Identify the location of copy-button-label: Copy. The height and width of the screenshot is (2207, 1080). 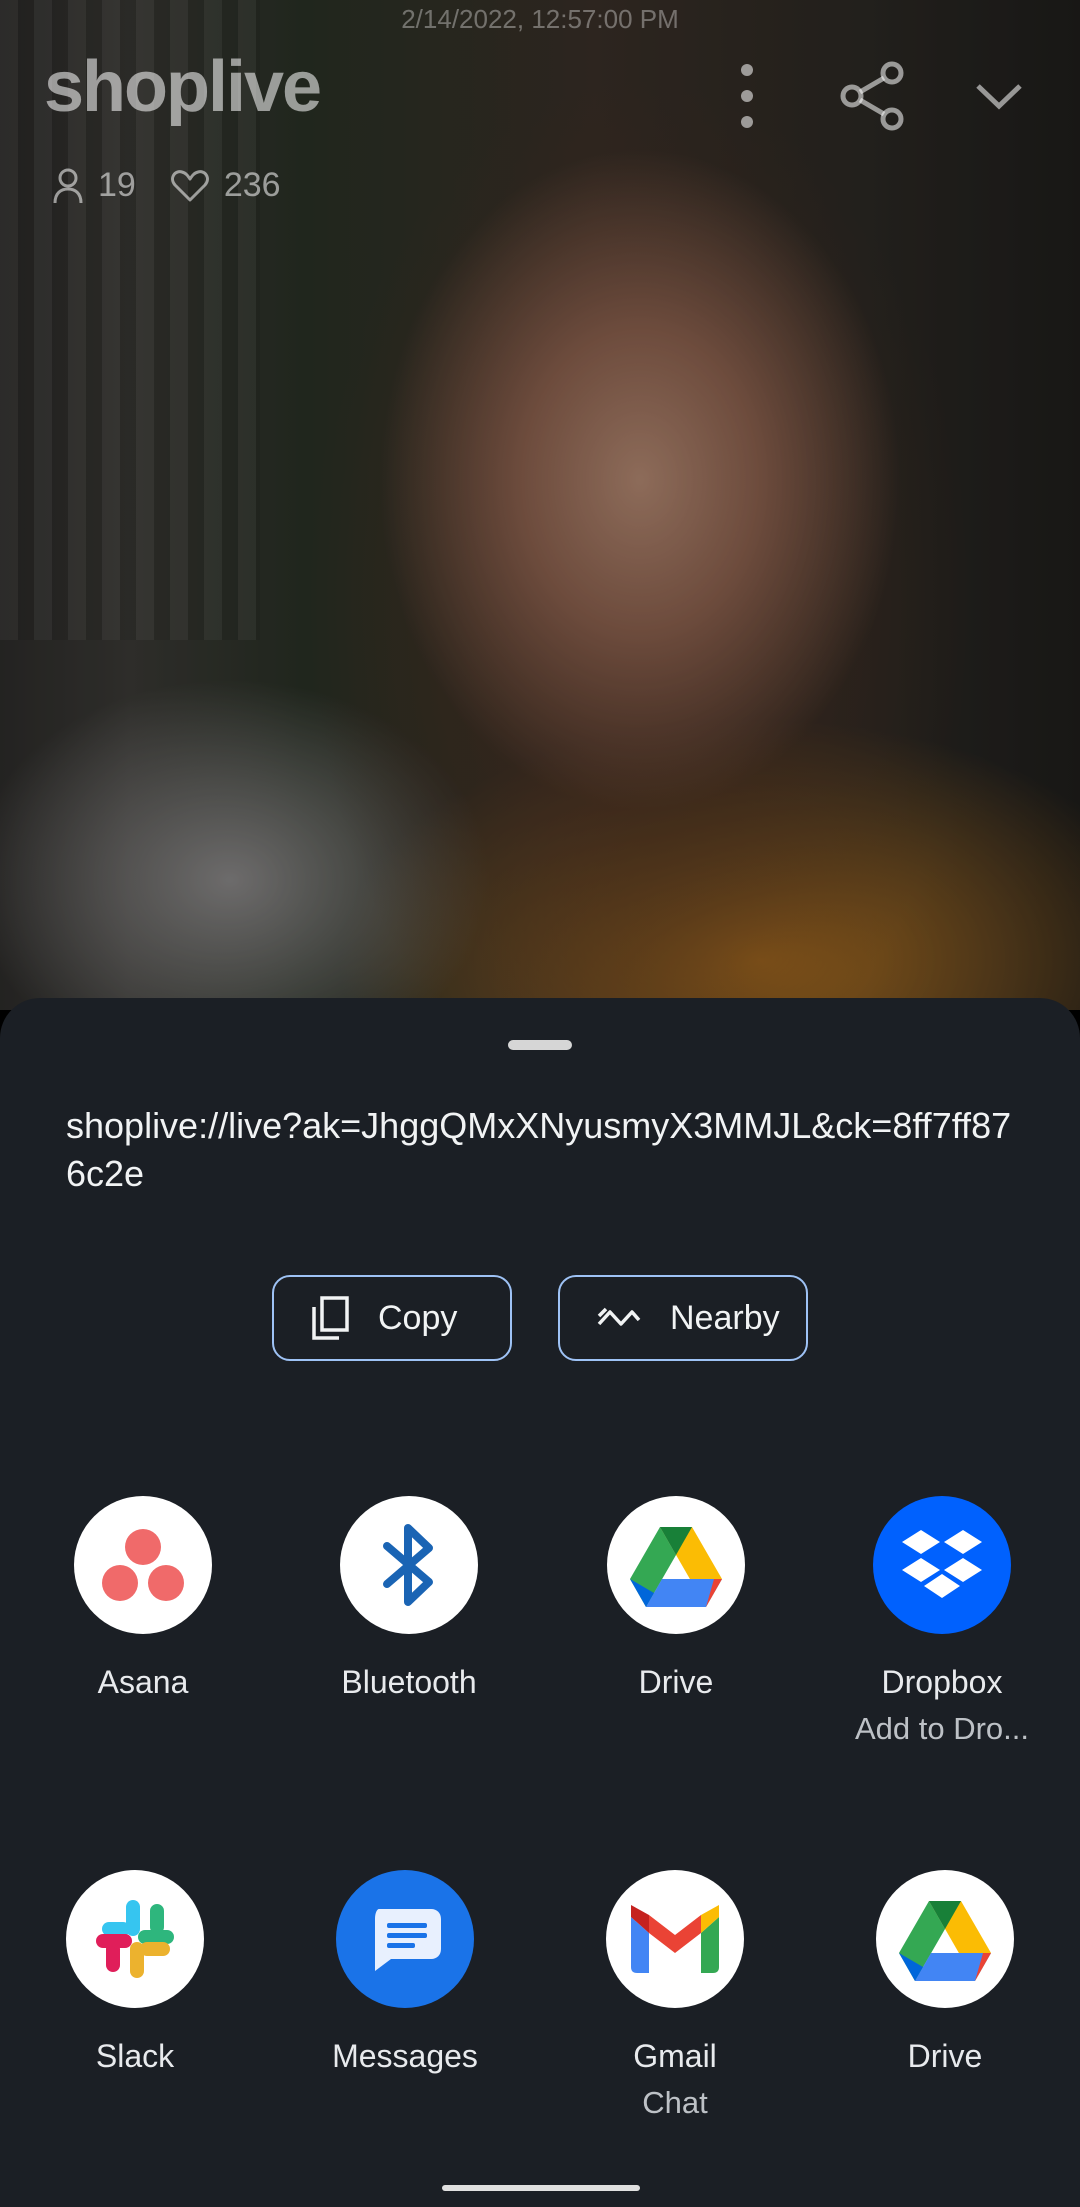
(418, 1317).